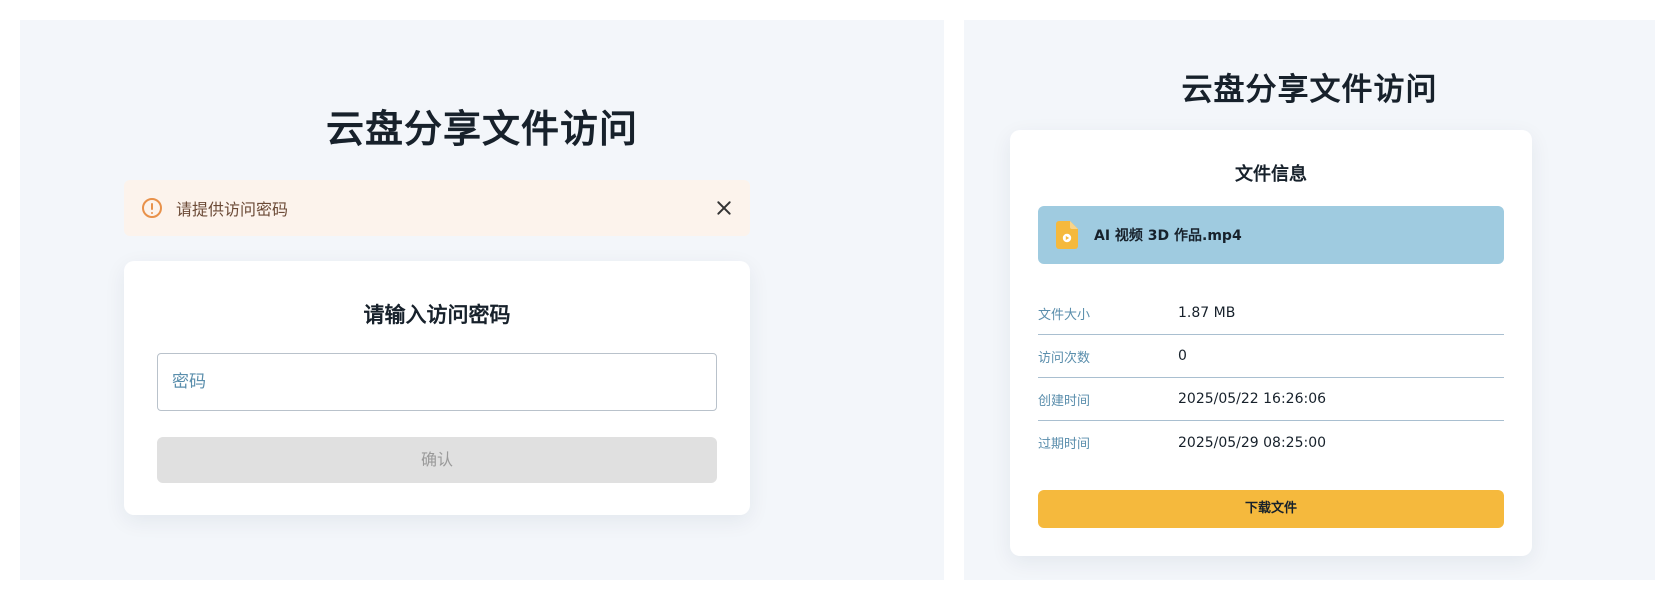  I want to click on password-card-title: 请输入访问密码, so click(437, 315).